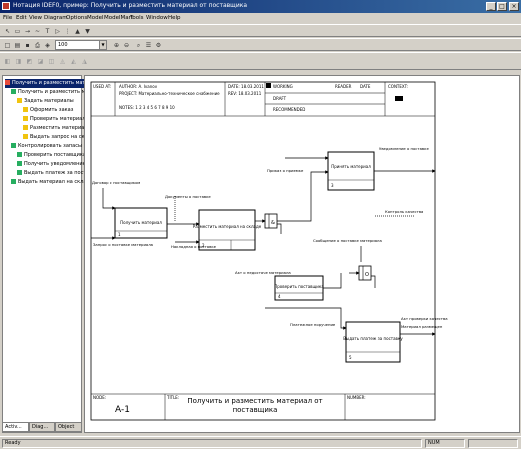  What do you see at coordinates (58, 119) in the screenshot?
I see `tree-item-label: Проверить материал` at bounding box center [58, 119].